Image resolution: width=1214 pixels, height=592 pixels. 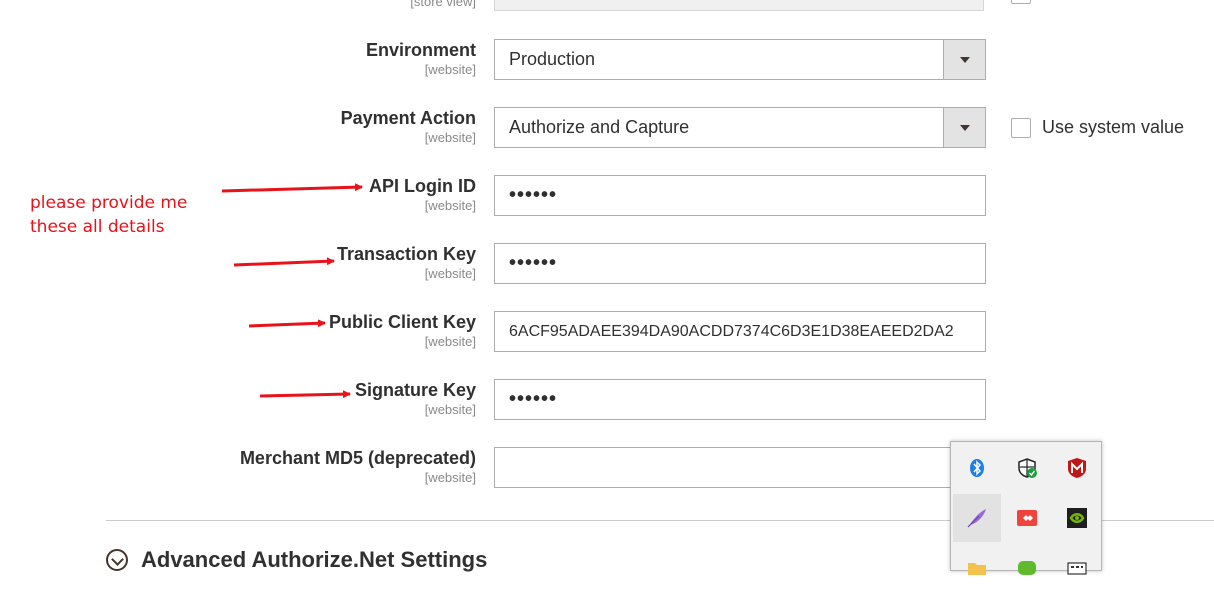 I want to click on system-tray-popup, so click(x=1026, y=508).